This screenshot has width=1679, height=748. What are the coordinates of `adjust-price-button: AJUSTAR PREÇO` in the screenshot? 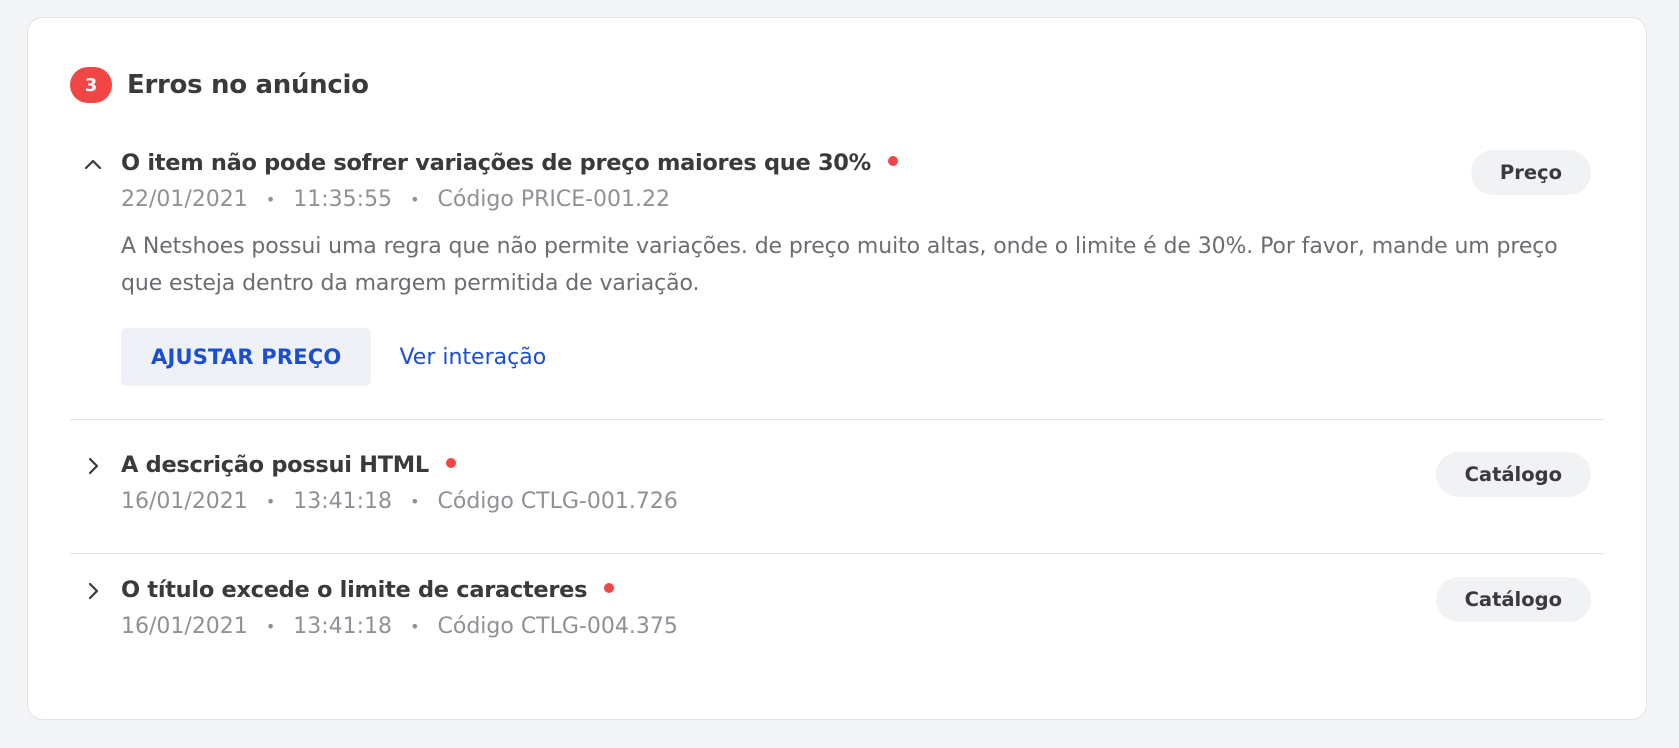 It's located at (246, 357).